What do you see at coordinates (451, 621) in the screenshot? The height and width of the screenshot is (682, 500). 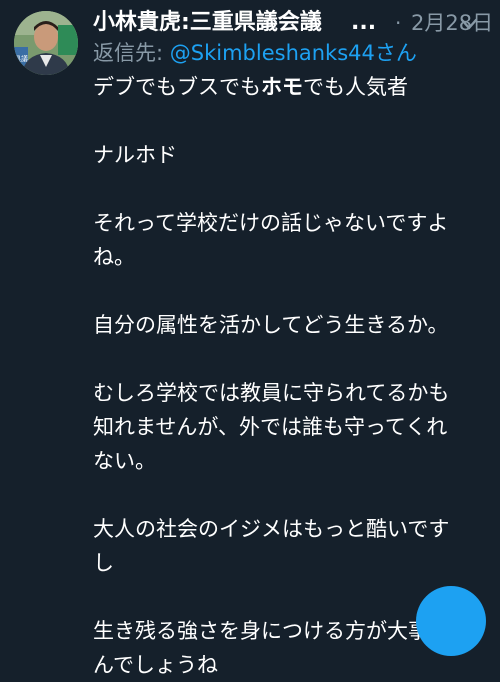 I see `compose-tweet-fab` at bounding box center [451, 621].